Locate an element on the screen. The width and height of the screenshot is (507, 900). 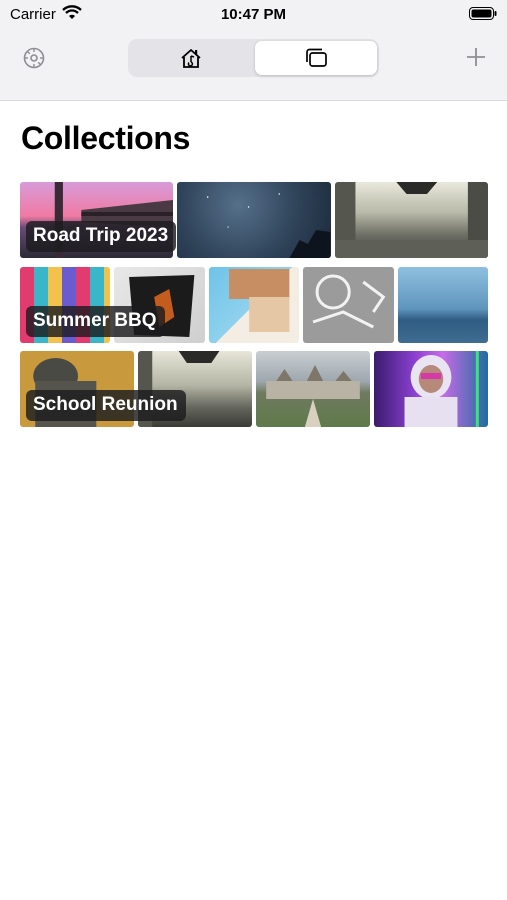
collection-title: School Reunion is located at coordinates (106, 405).